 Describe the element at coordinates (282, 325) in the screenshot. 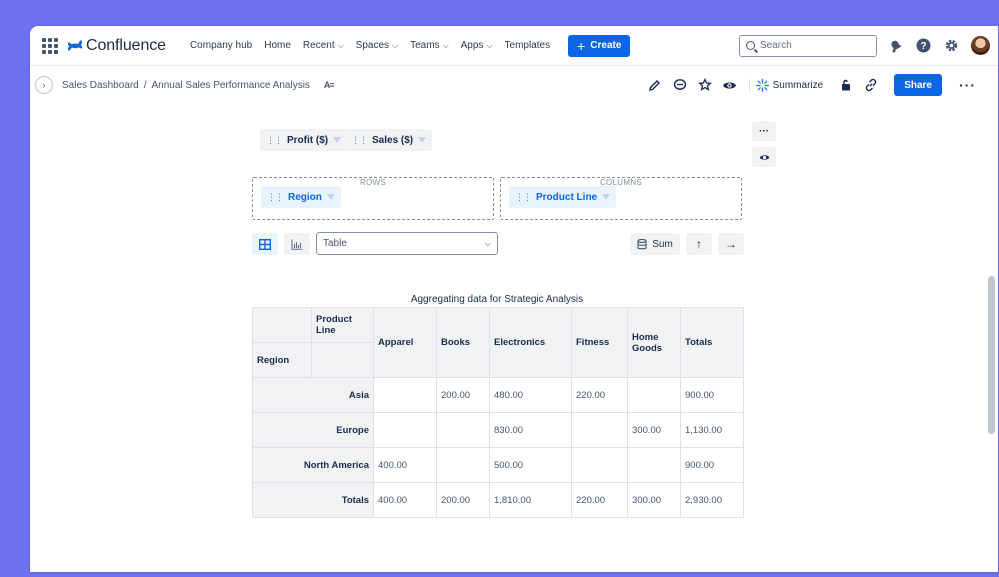

I see `table-corner-cell` at that location.